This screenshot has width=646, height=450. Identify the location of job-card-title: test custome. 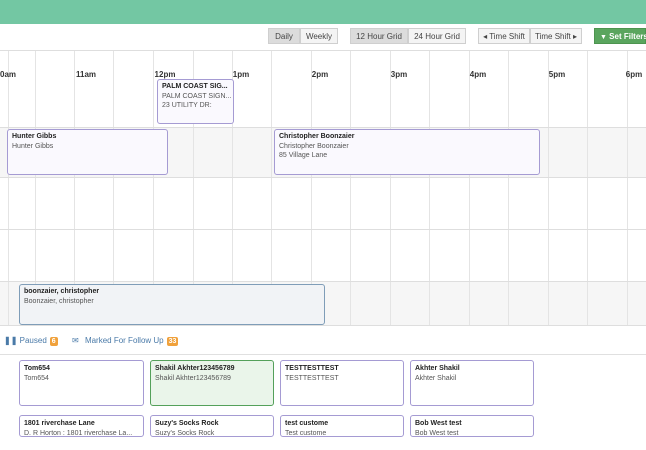
(307, 423).